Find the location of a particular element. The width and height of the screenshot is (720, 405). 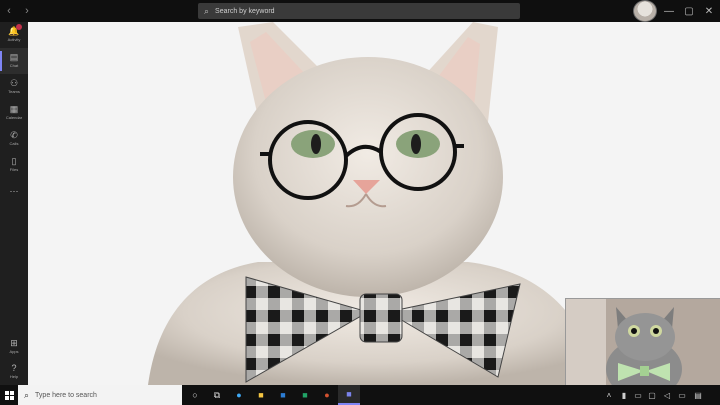

rail-item-more: ⋯ is located at coordinates (14, 191).